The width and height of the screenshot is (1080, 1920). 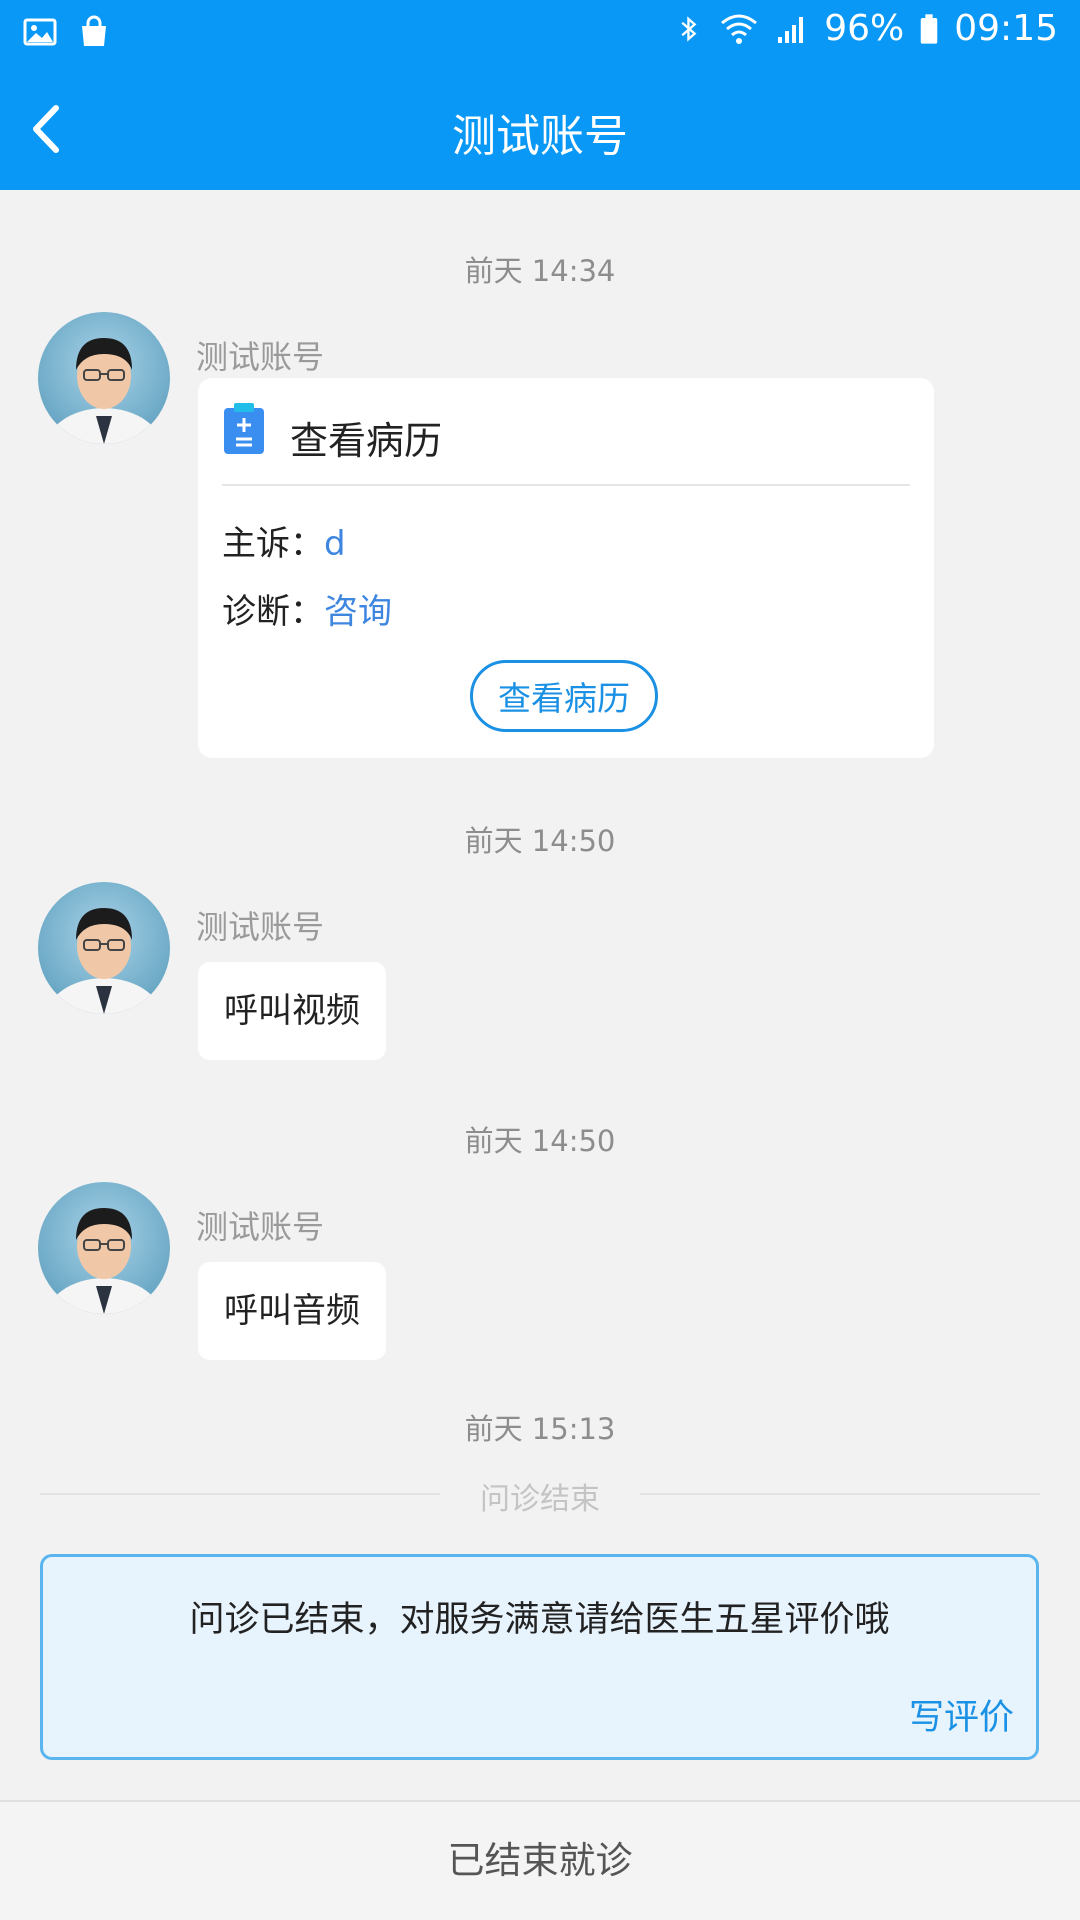 I want to click on consultation-ended-label: 问诊结束, so click(x=540, y=1499).